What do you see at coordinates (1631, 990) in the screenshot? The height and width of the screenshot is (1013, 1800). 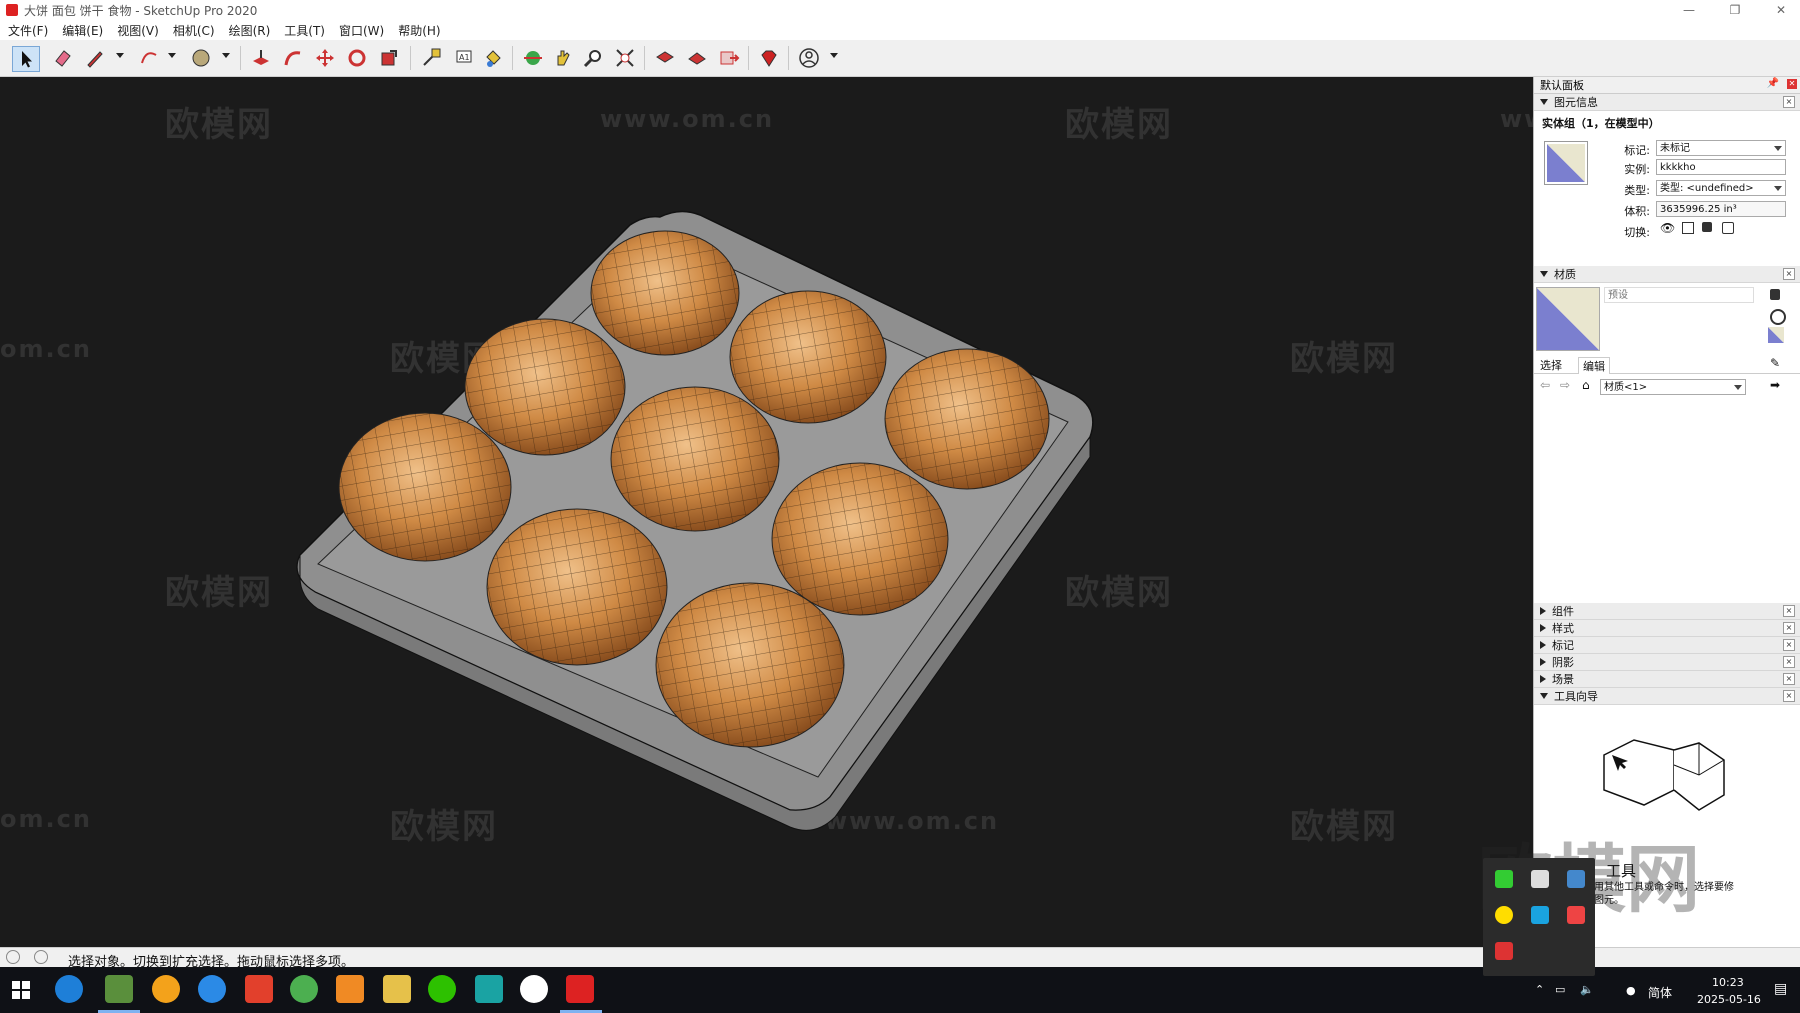 I see `wechat-tray-icon: ●` at bounding box center [1631, 990].